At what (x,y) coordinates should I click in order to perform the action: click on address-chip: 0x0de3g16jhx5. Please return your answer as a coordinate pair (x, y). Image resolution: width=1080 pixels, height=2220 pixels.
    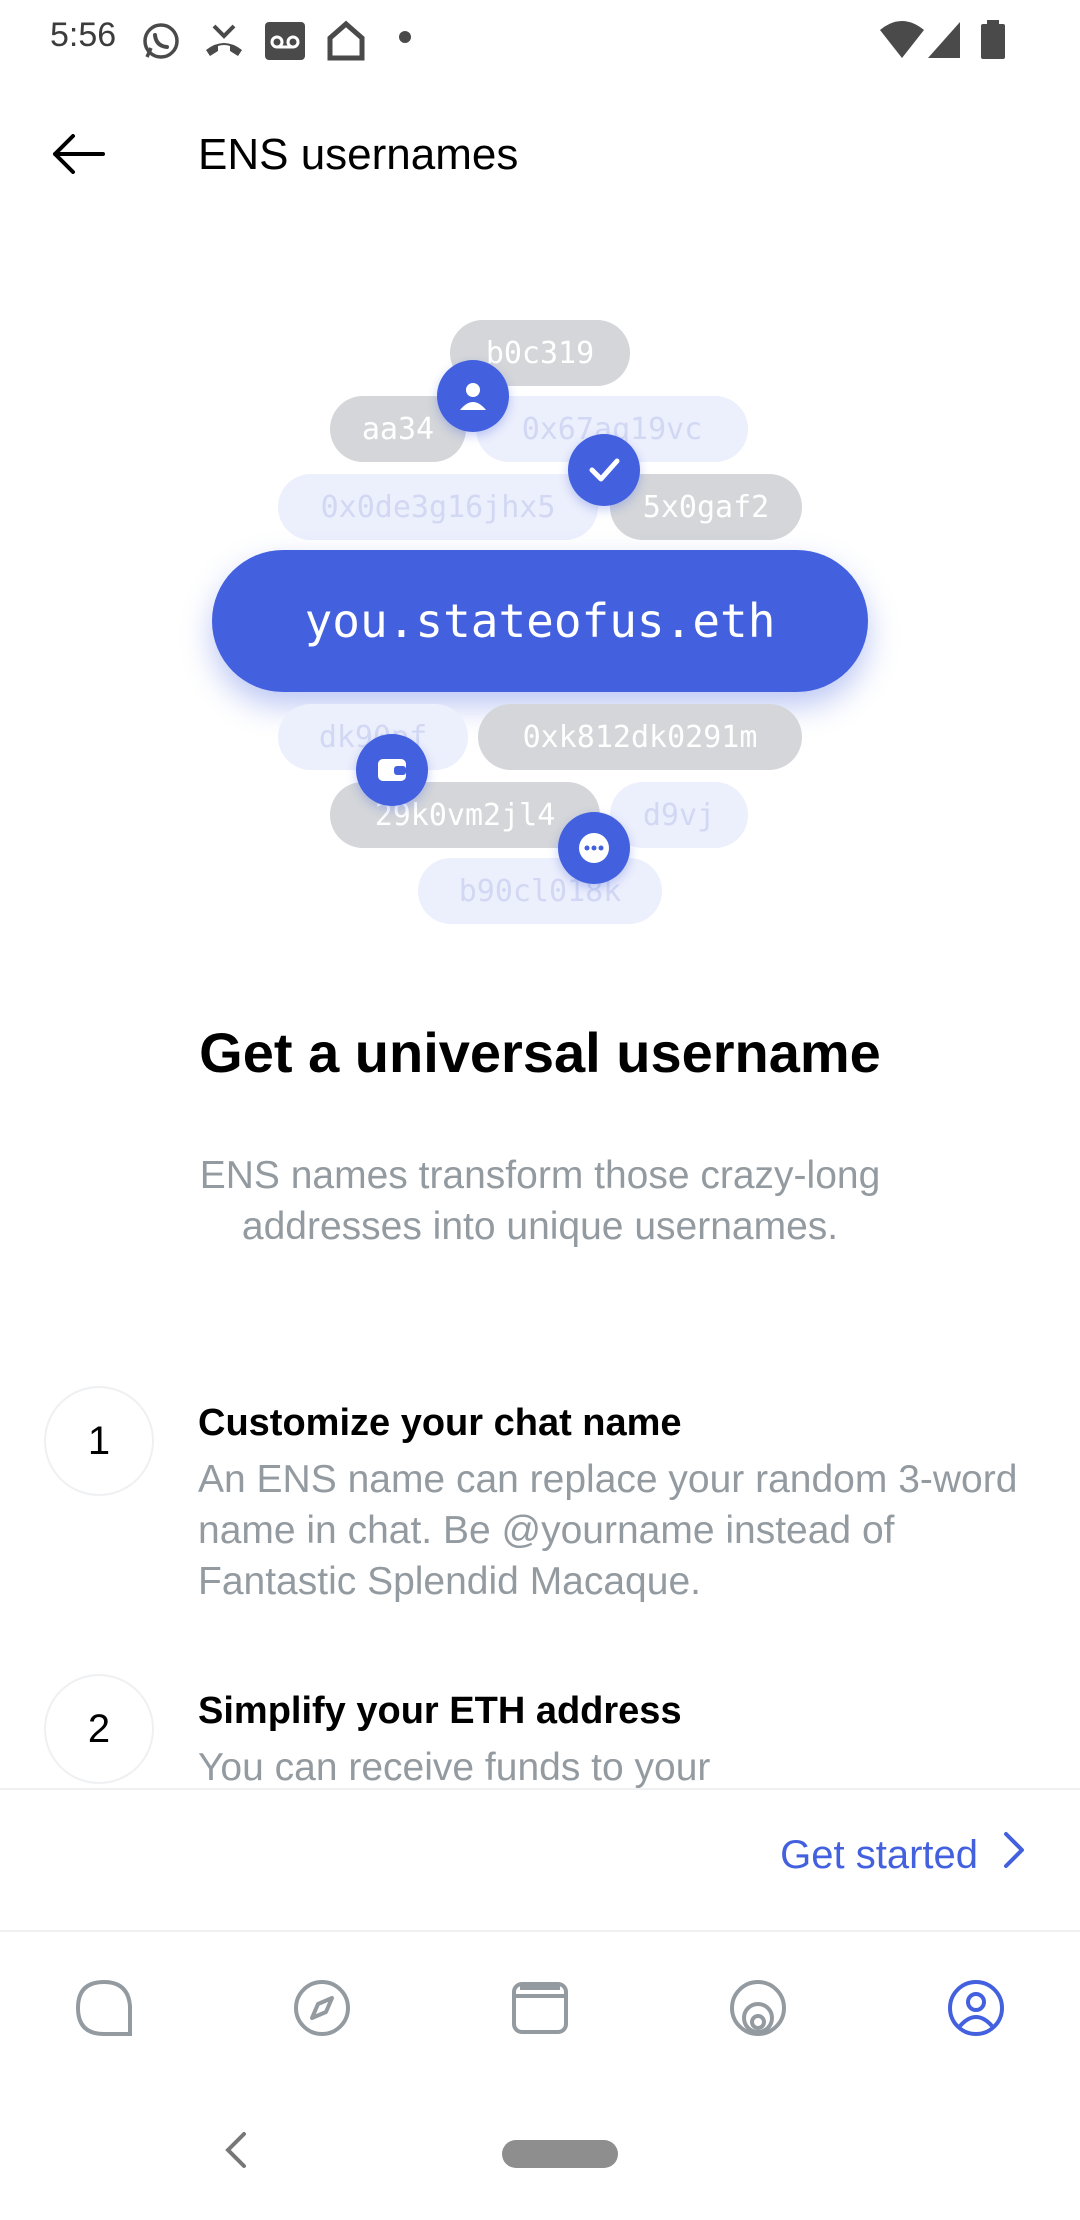
    Looking at the image, I should click on (438, 507).